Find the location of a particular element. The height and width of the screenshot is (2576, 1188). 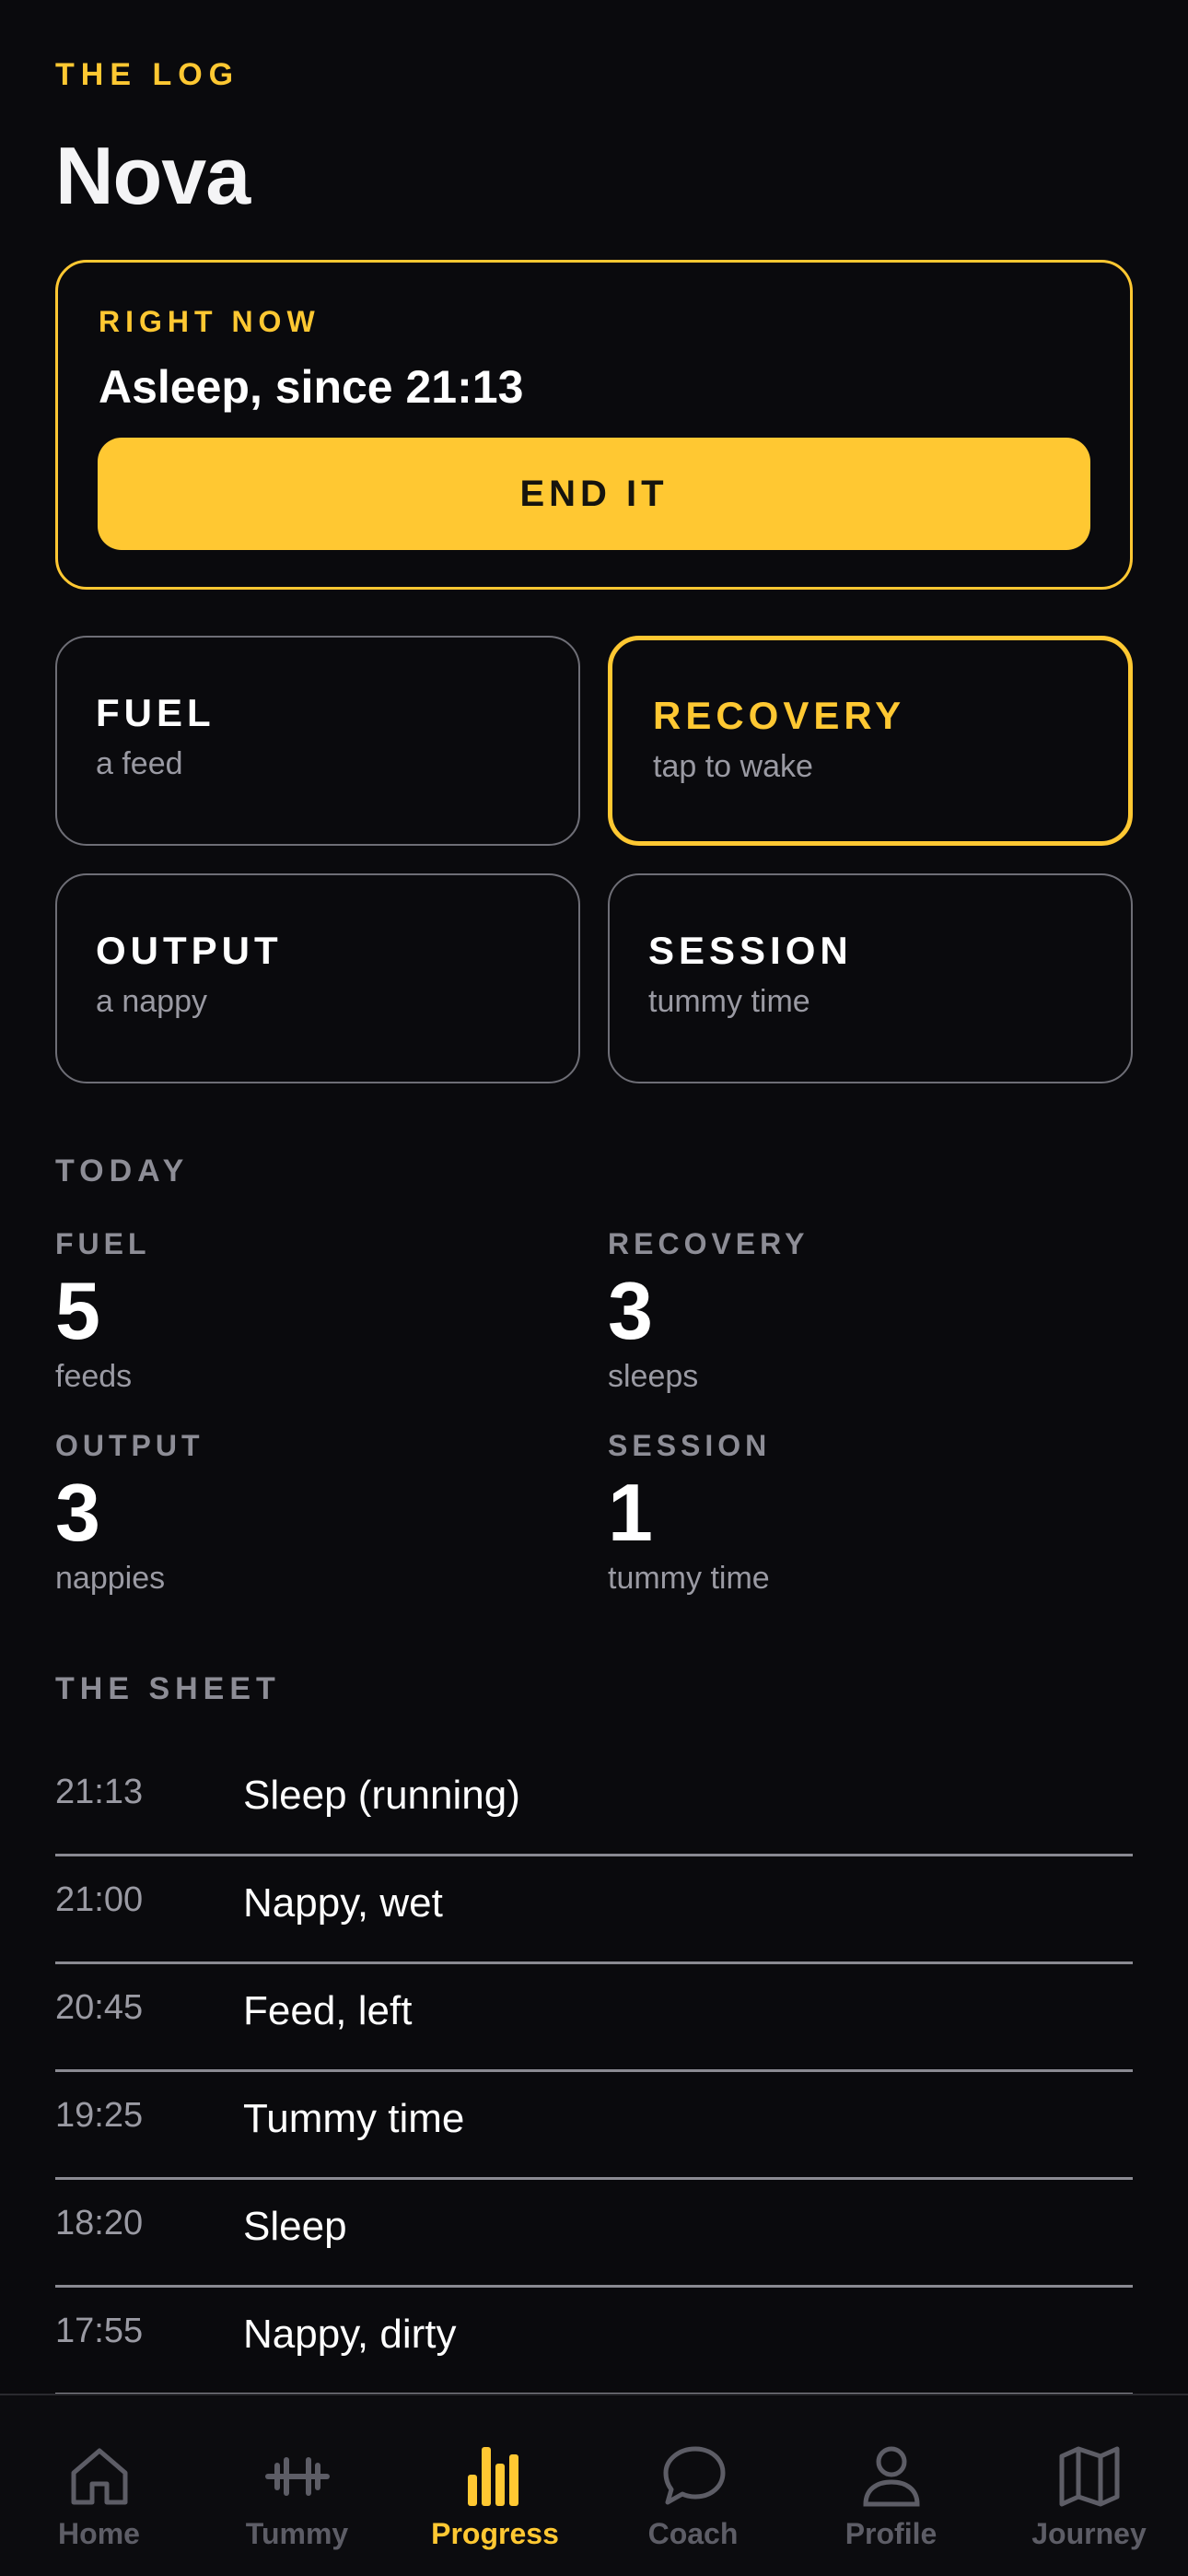

stat-value: 1 is located at coordinates (630, 1512).